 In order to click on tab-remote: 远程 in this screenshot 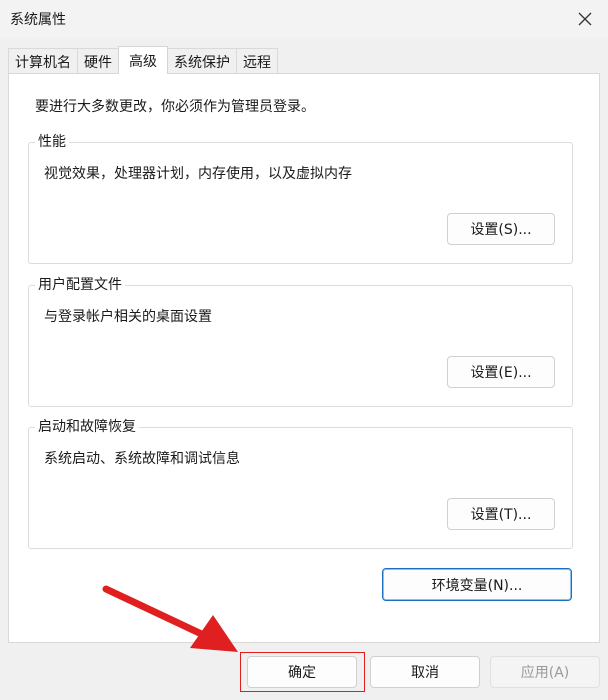, I will do `click(257, 61)`.